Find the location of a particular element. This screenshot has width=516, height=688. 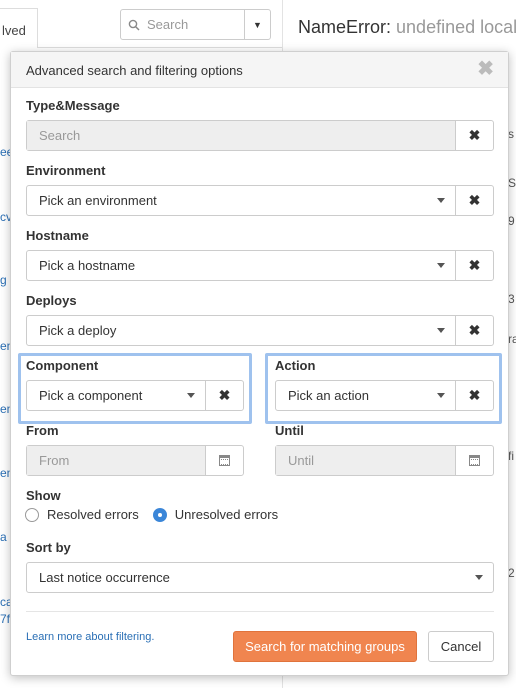

sort-by-select: Last notice occurrence is located at coordinates (260, 577).